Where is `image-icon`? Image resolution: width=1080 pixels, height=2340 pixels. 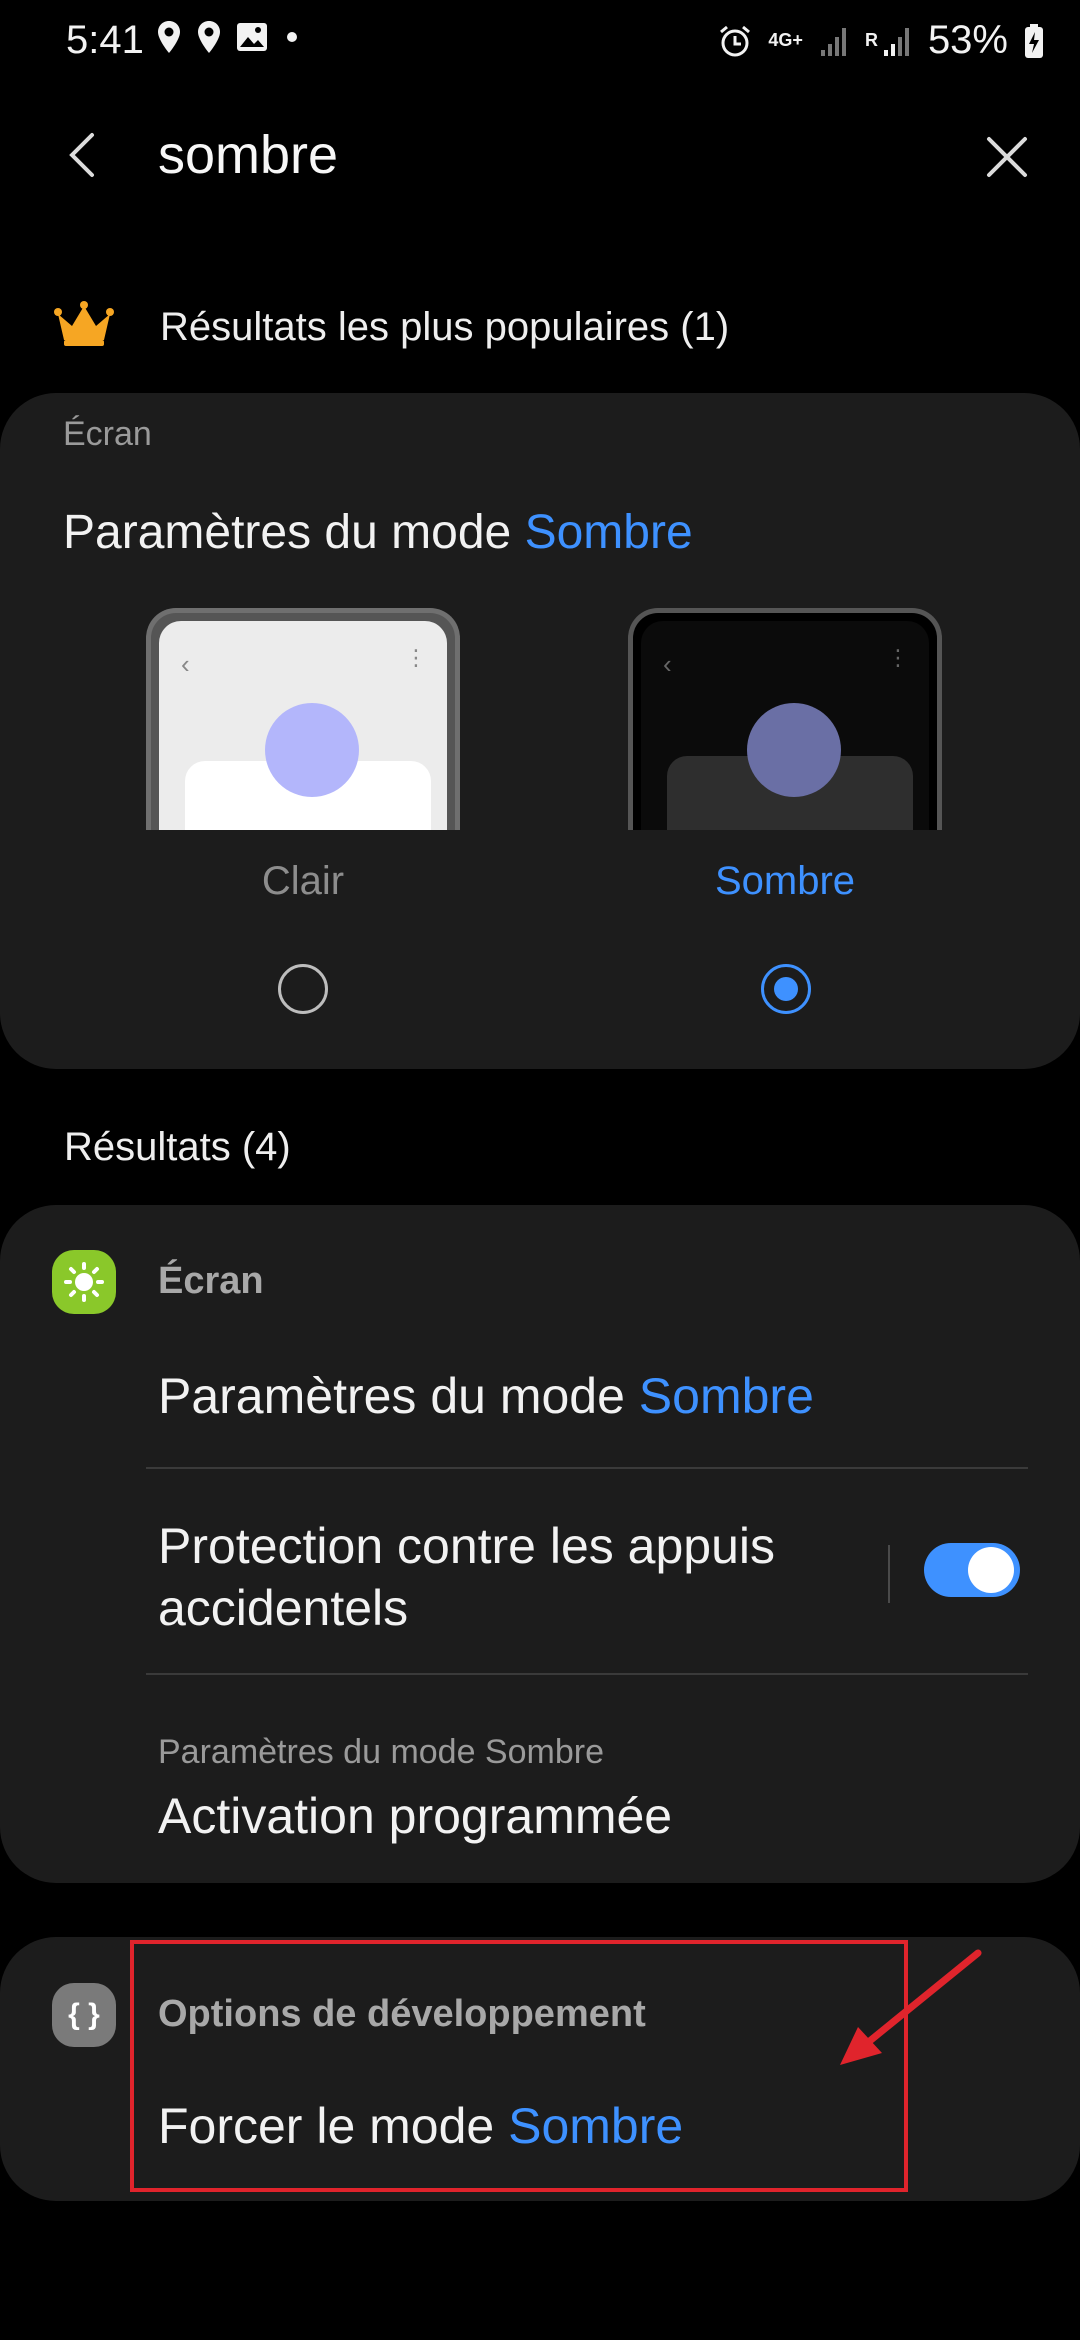
image-icon is located at coordinates (252, 37).